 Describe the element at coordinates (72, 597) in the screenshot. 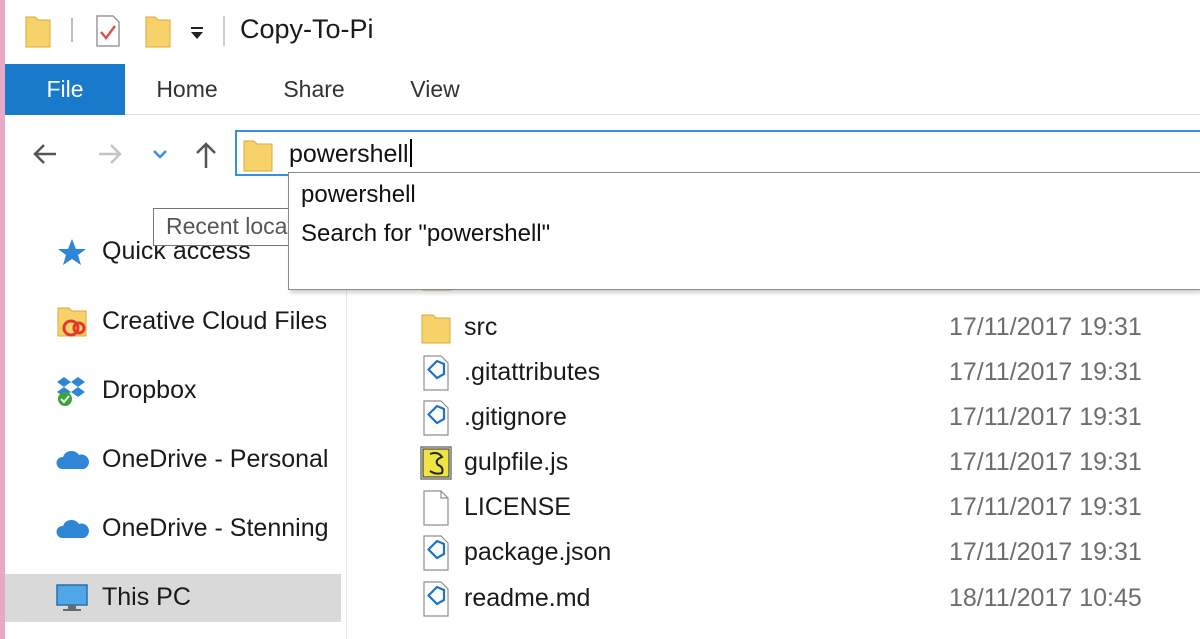

I see `computer-icon` at that location.